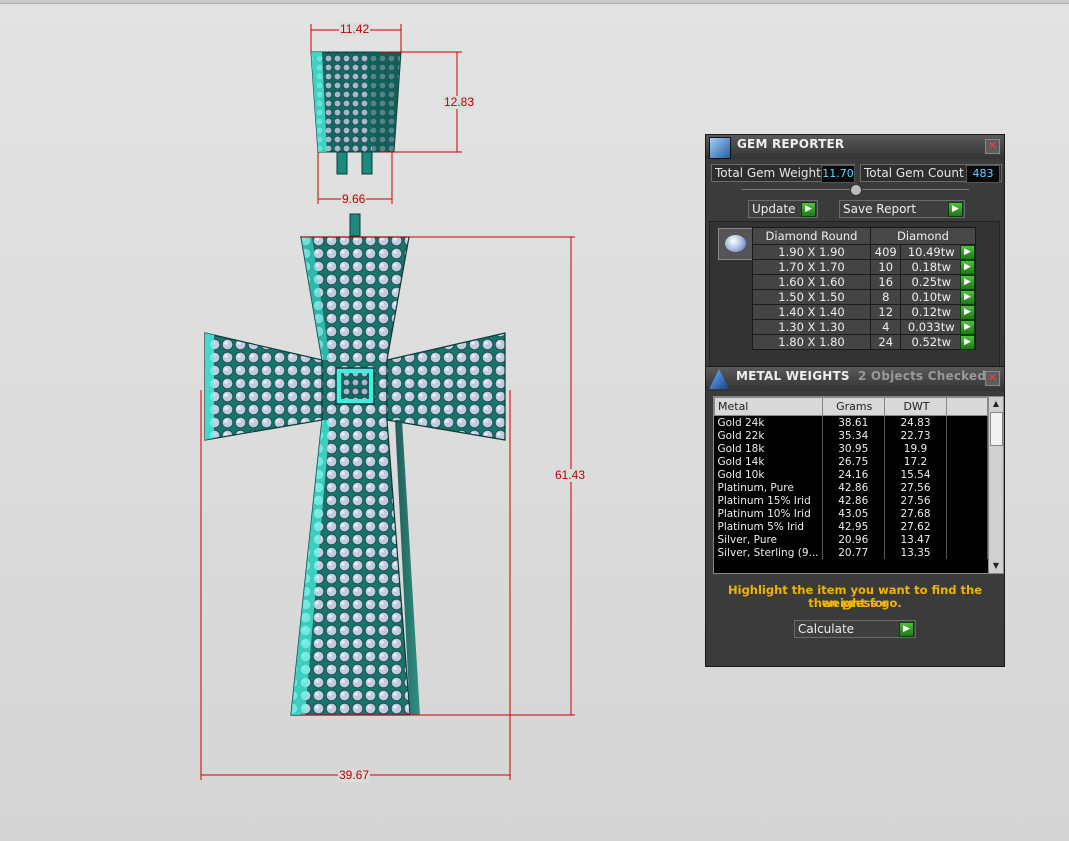  What do you see at coordinates (838, 174) in the screenshot?
I see `total-gem-weight-value: 11.70` at bounding box center [838, 174].